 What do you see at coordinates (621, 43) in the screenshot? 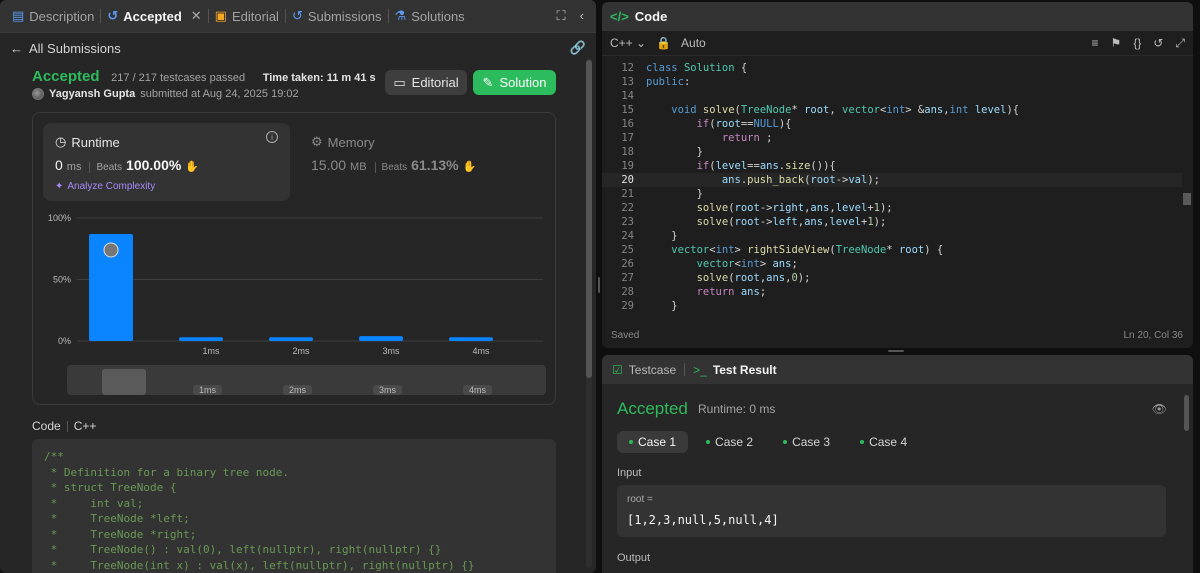
I see `language-value: C++` at bounding box center [621, 43].